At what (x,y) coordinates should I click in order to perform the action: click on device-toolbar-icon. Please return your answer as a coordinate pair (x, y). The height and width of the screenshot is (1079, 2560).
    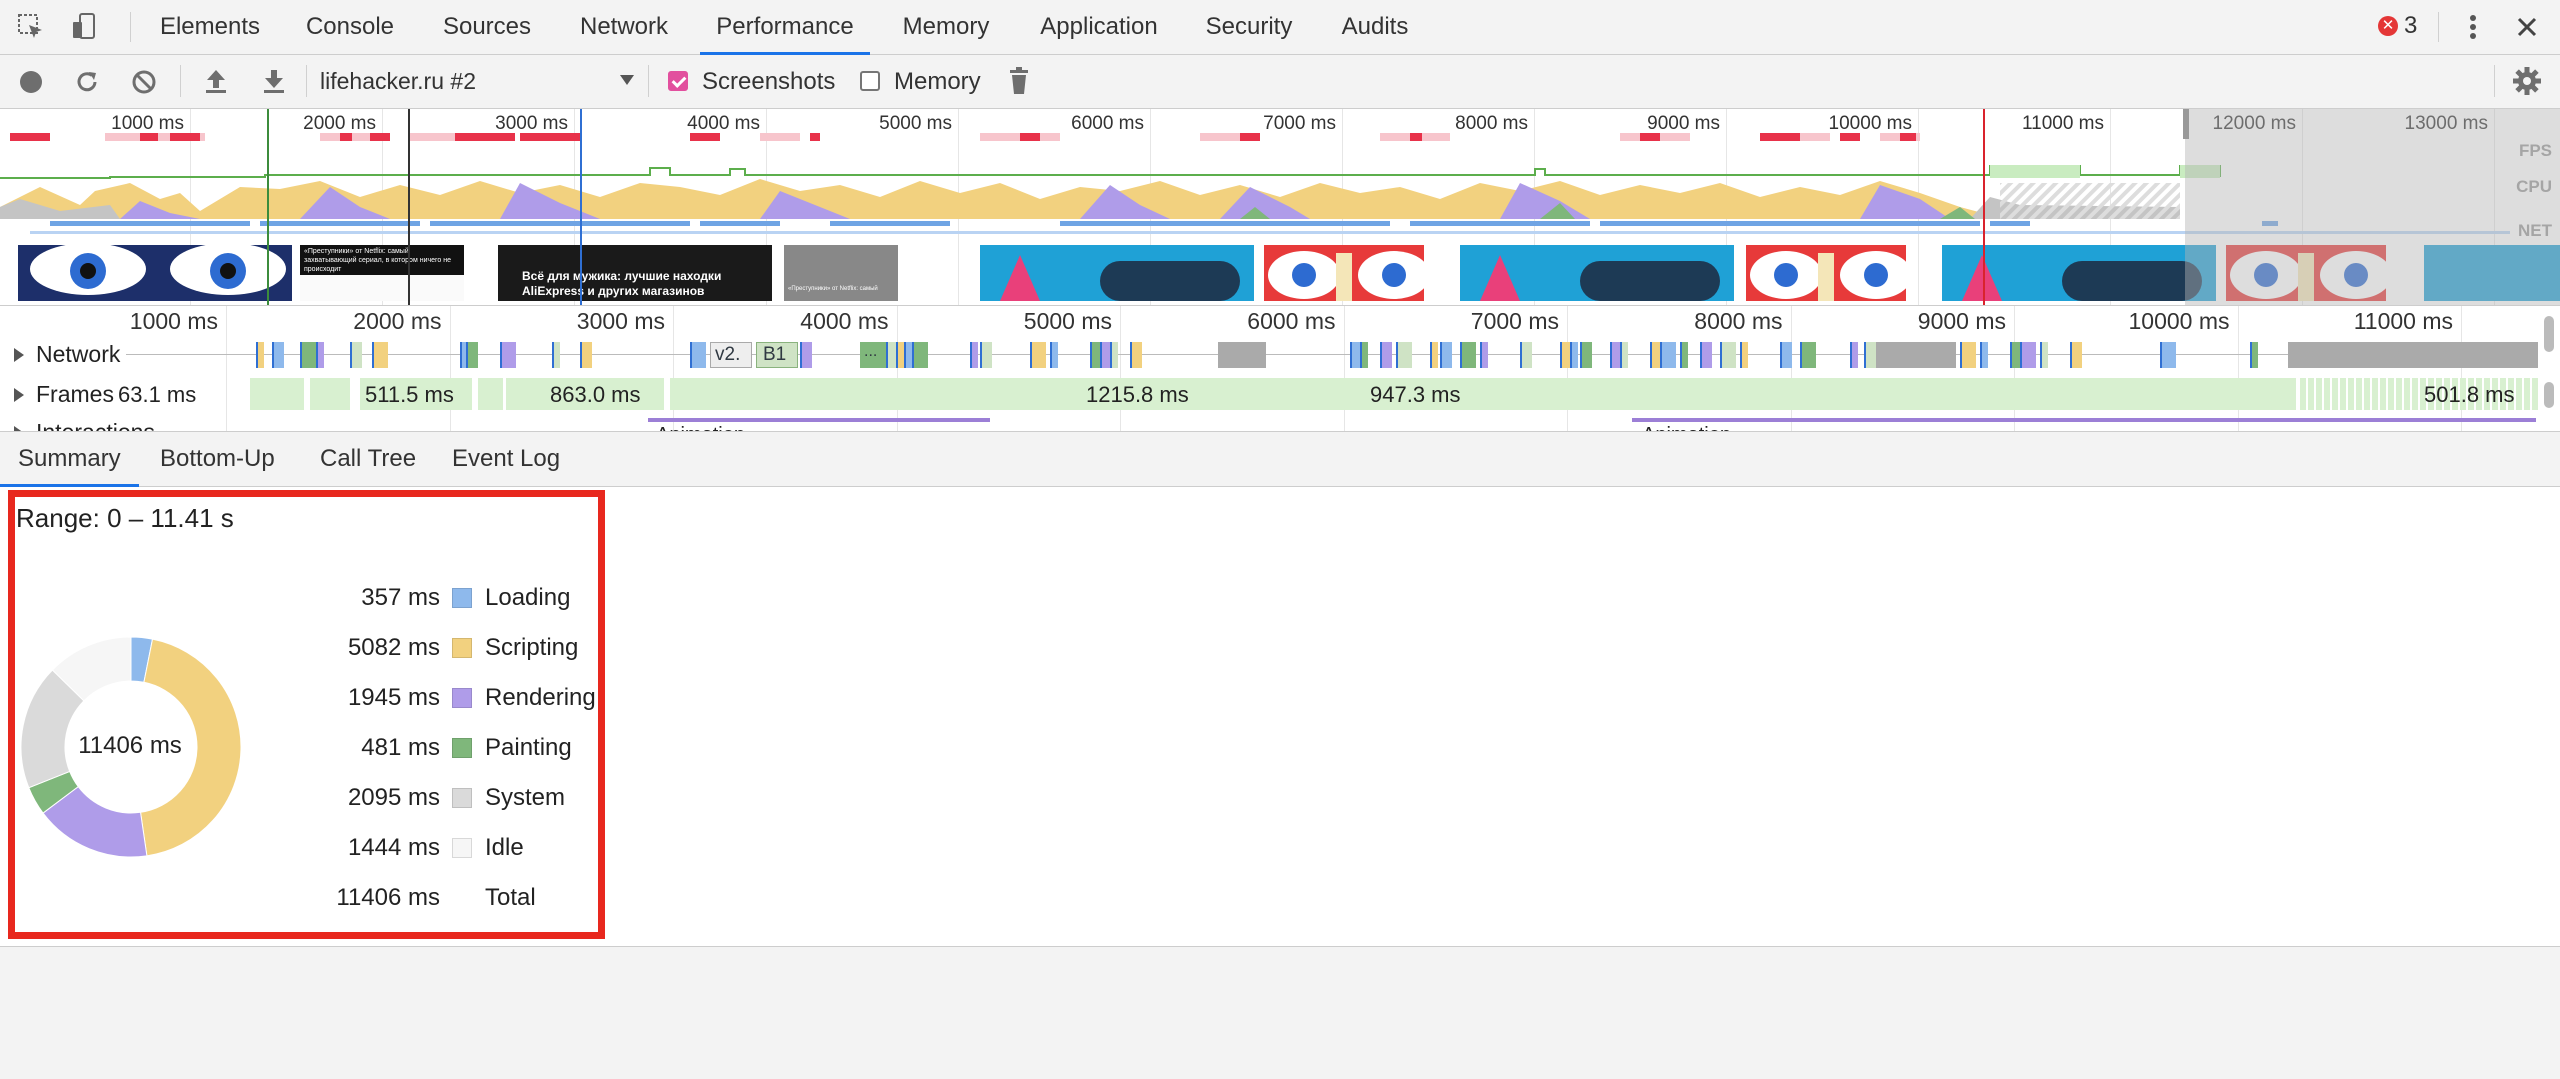
    Looking at the image, I should click on (85, 27).